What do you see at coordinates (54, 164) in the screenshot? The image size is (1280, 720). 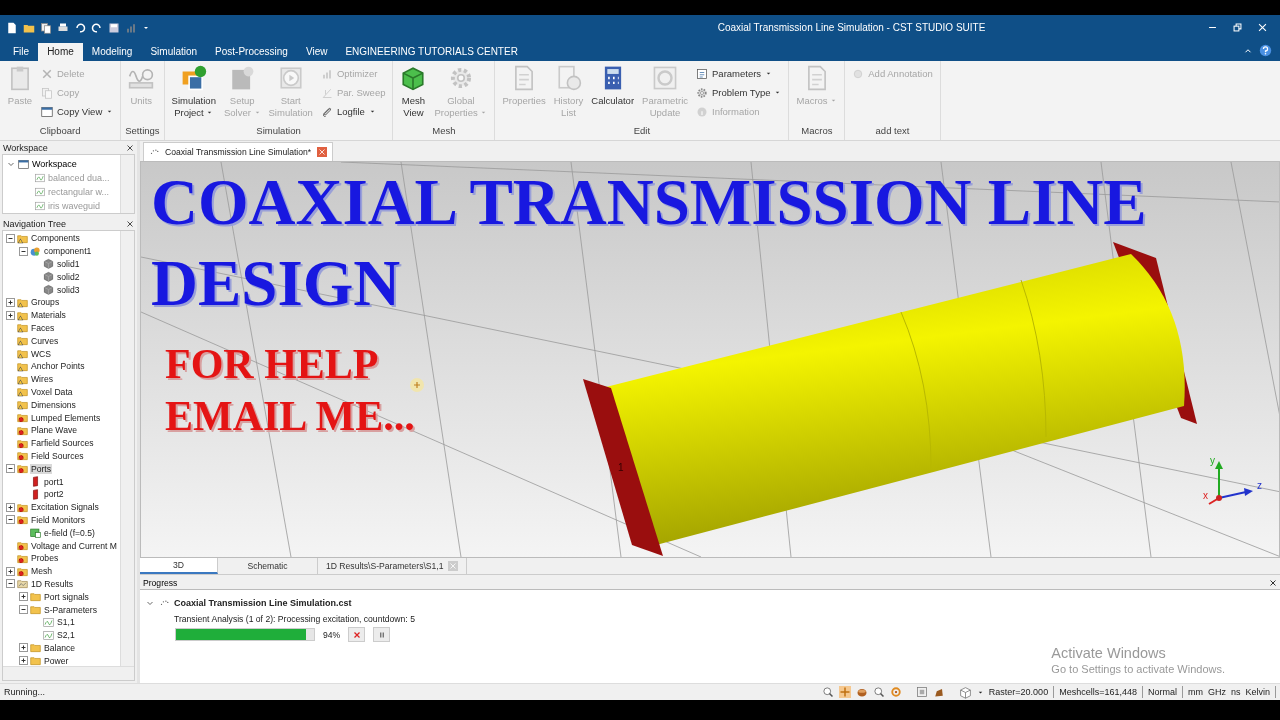 I see `tree-item: Workspace` at bounding box center [54, 164].